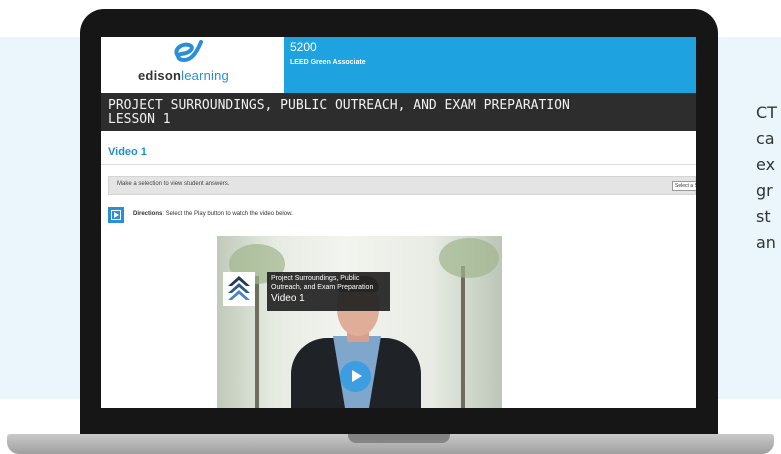 Image resolution: width=781 pixels, height=454 pixels. What do you see at coordinates (763, 216) in the screenshot?
I see `side-text-line: st` at bounding box center [763, 216].